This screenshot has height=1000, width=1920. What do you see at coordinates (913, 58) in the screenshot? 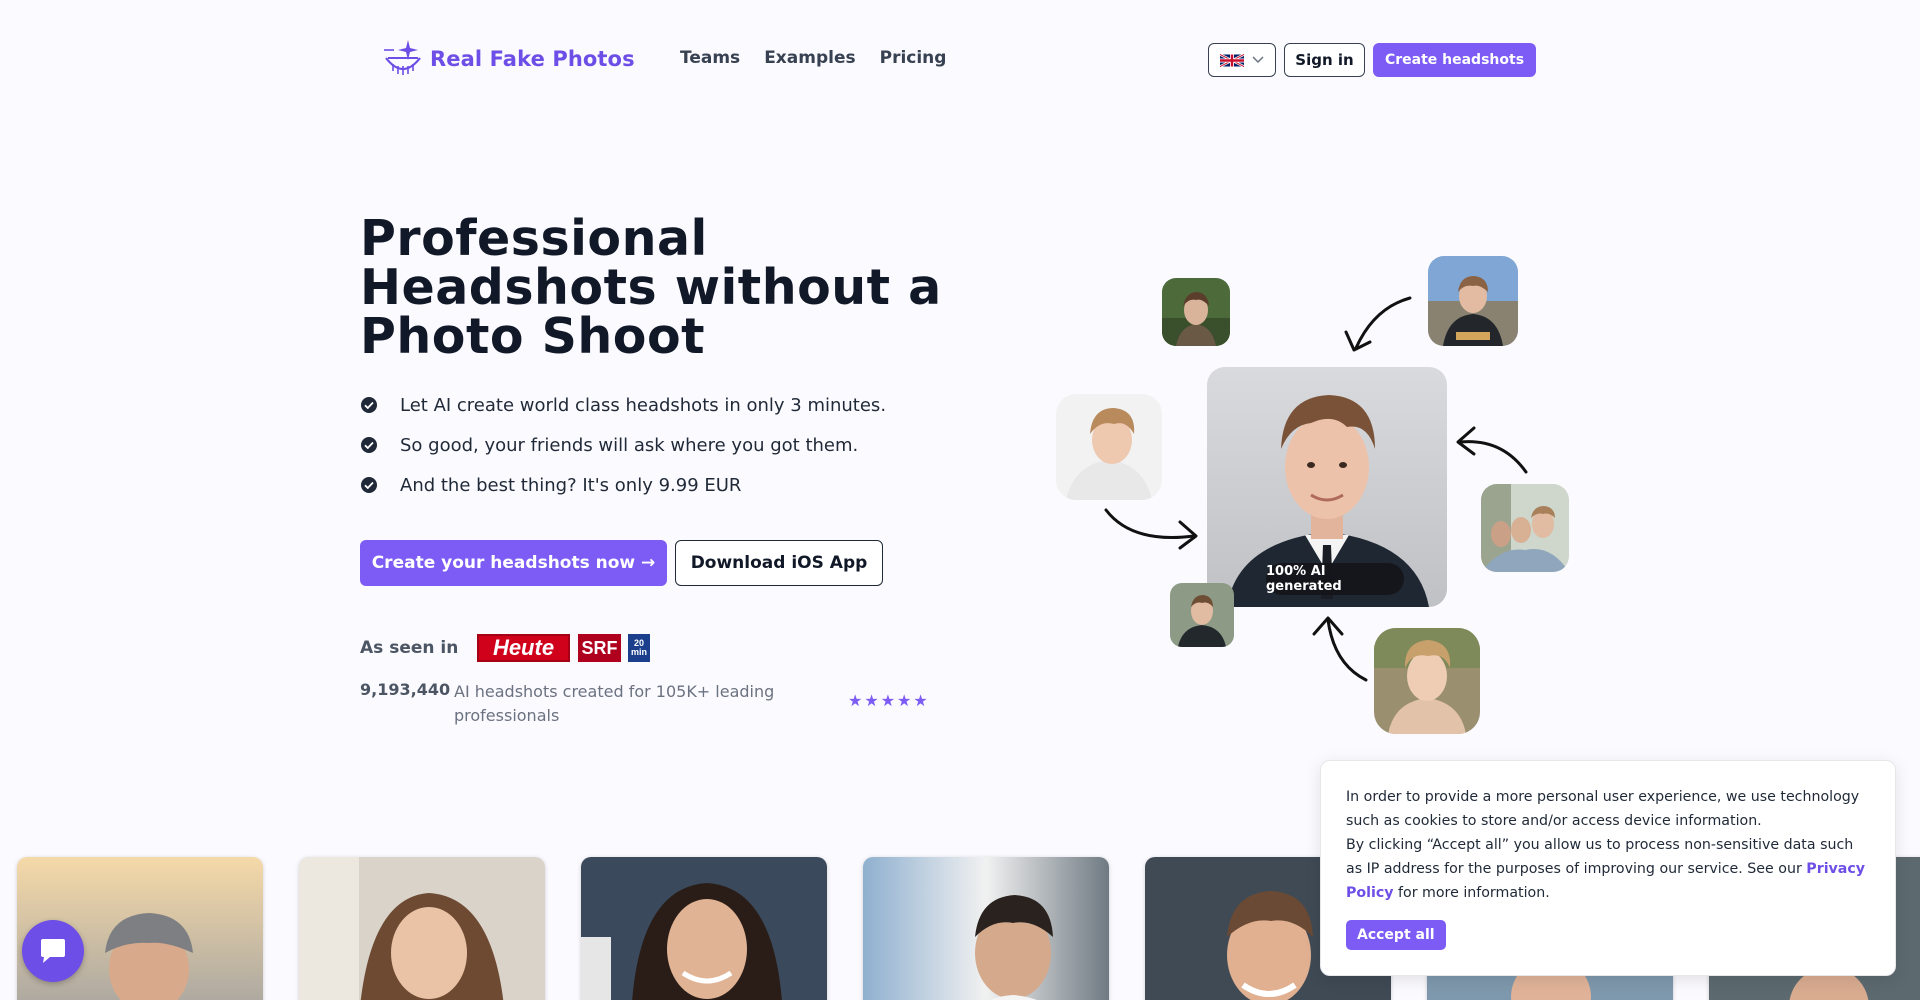
I see `nav-pricing: Pricing` at bounding box center [913, 58].